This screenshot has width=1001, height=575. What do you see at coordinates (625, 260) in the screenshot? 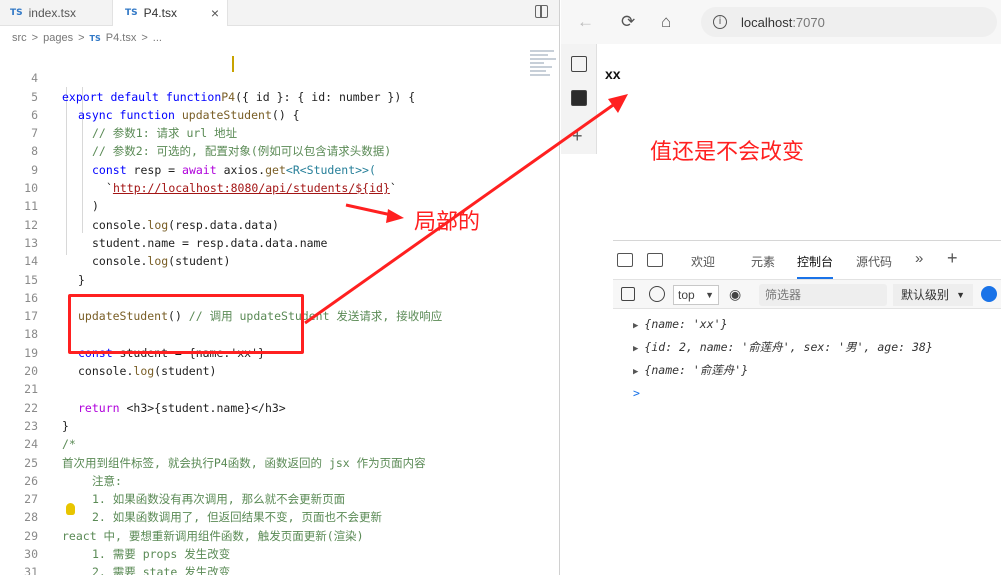
I see `device-toolbar-icon` at bounding box center [625, 260].